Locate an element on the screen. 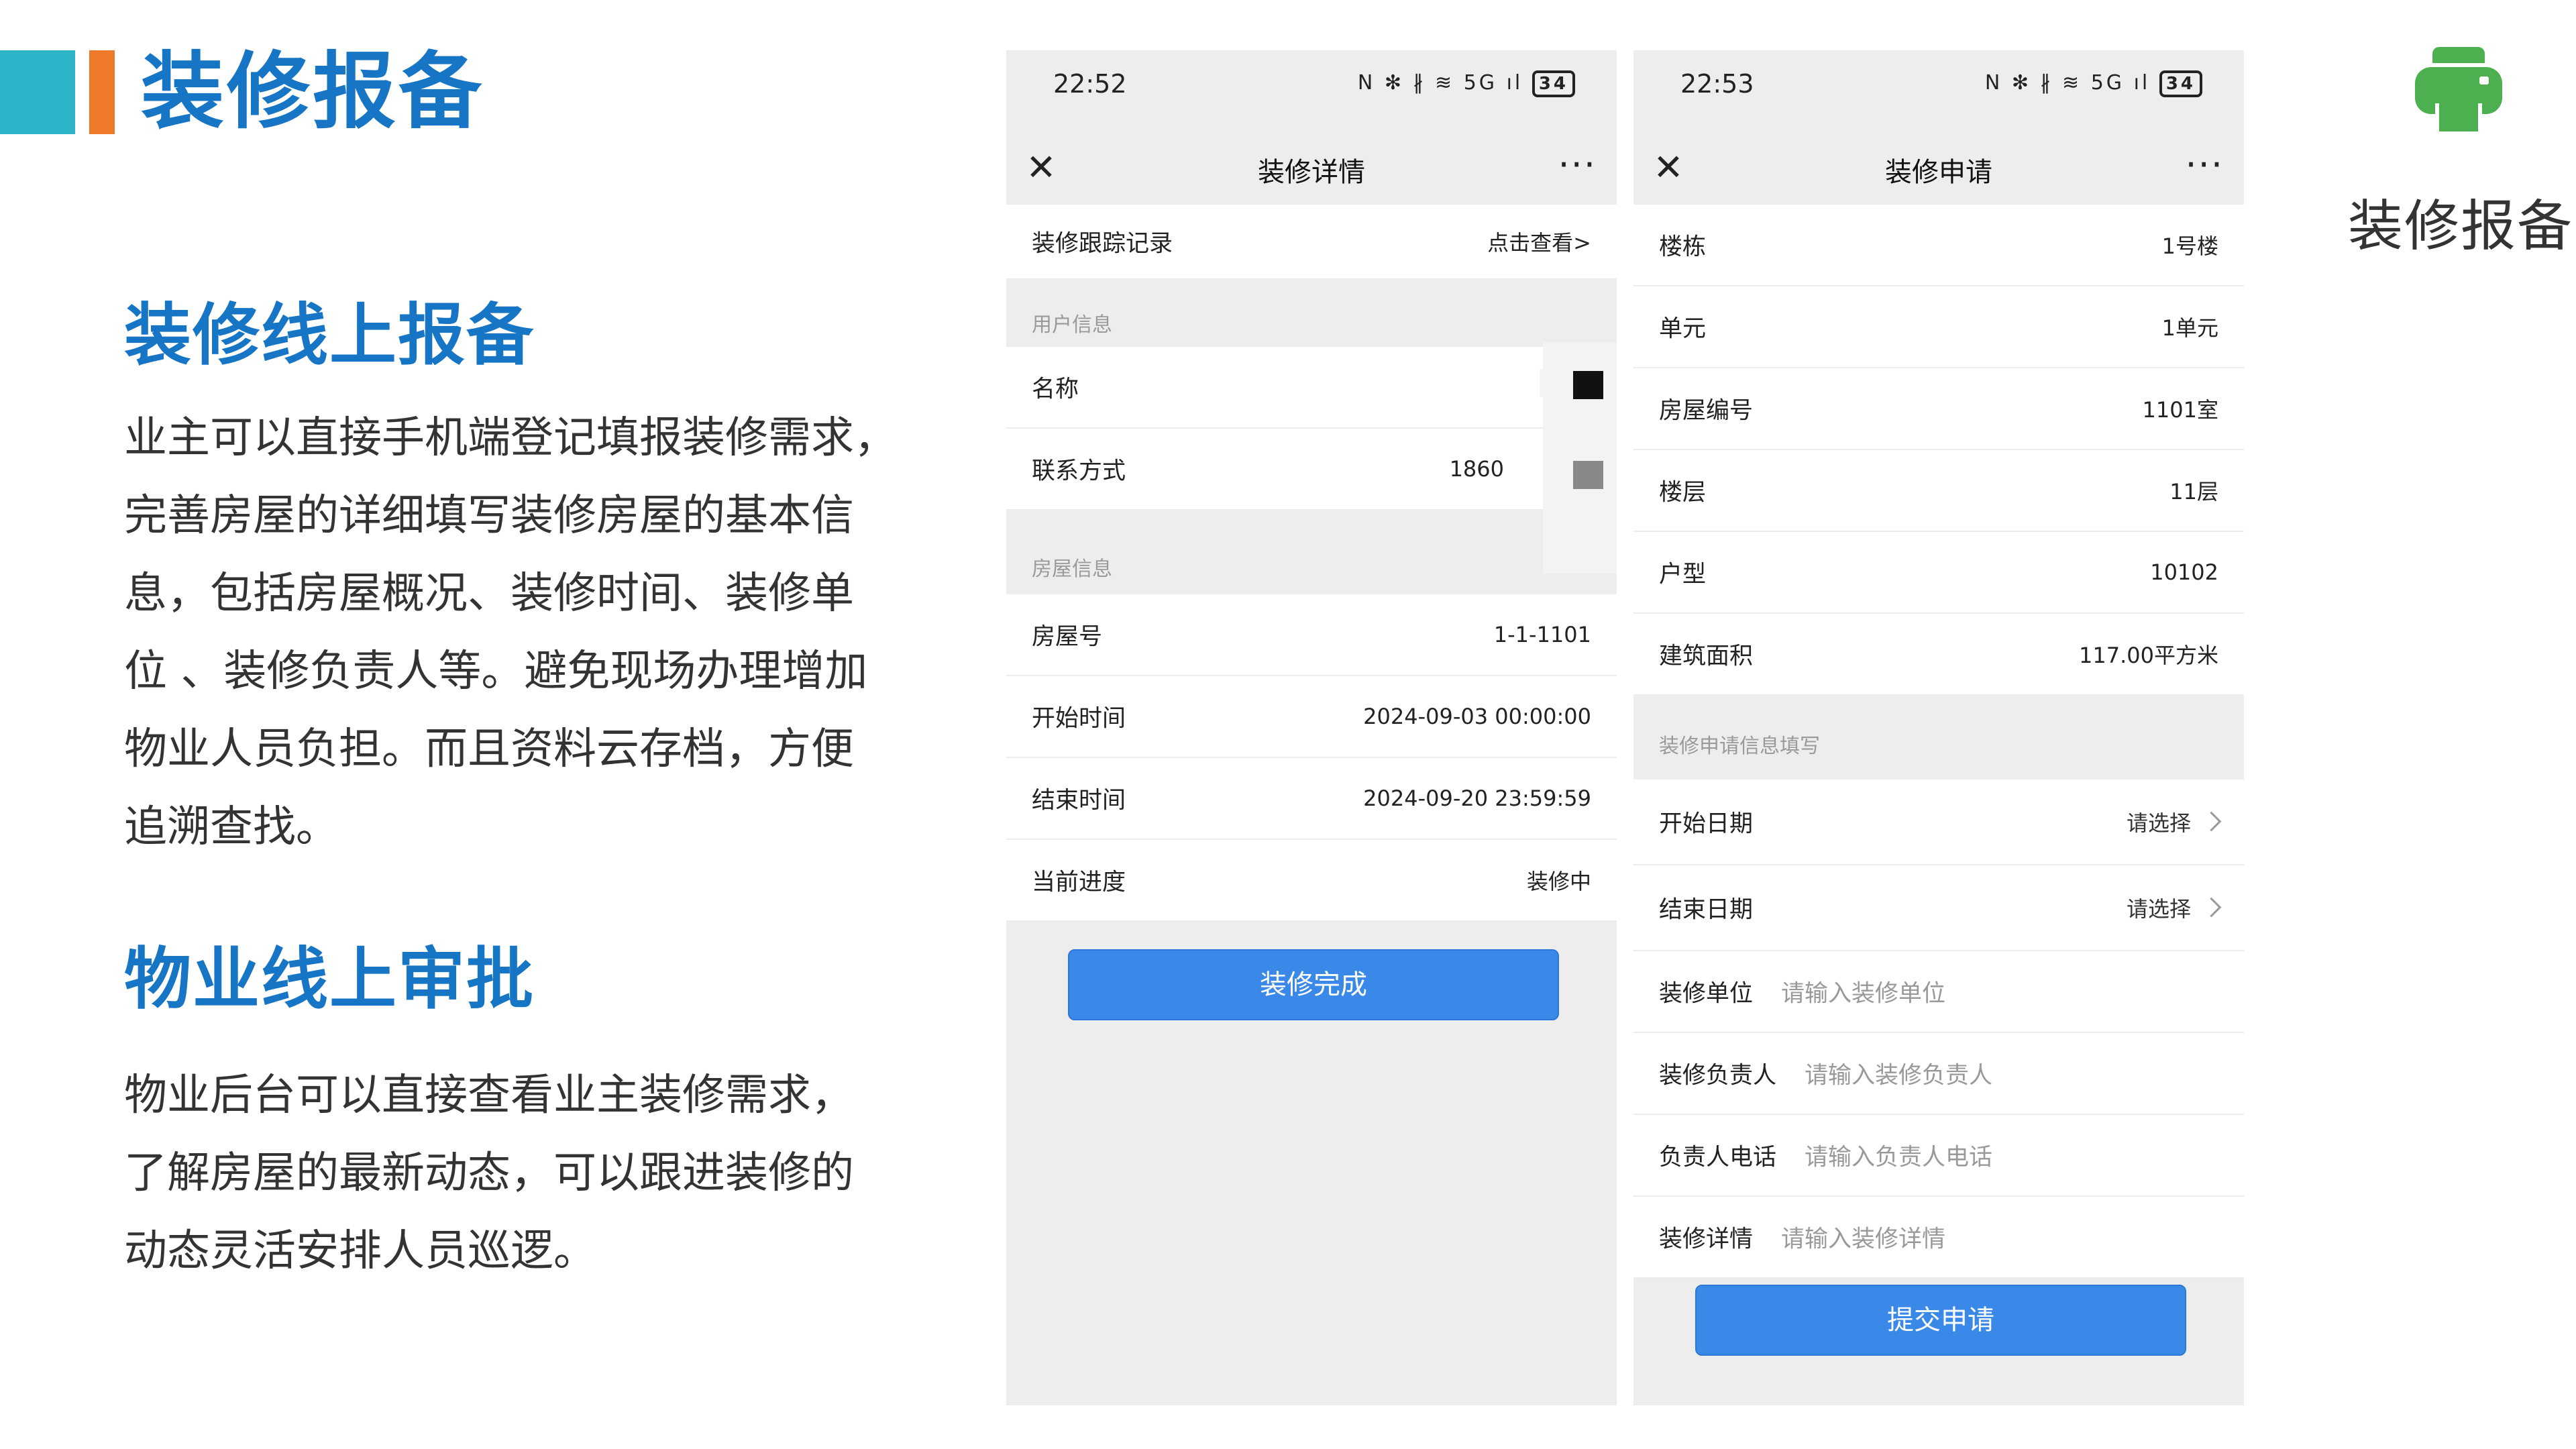  nav-bar: ✕ 装修详情 ··· is located at coordinates (1311, 169).